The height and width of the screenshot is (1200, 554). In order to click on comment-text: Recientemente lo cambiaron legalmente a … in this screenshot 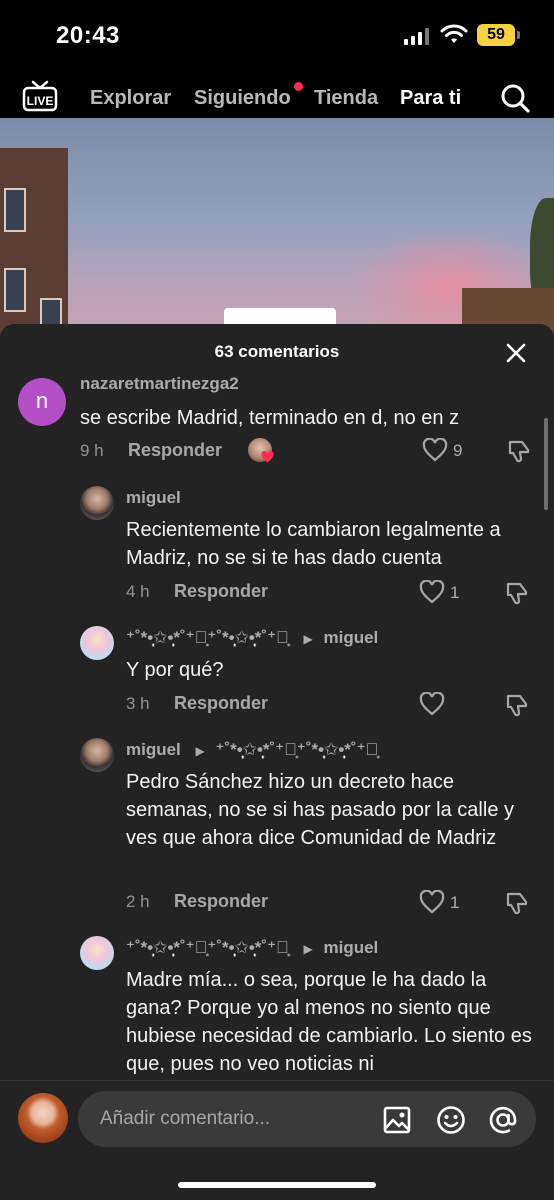, I will do `click(313, 544)`.